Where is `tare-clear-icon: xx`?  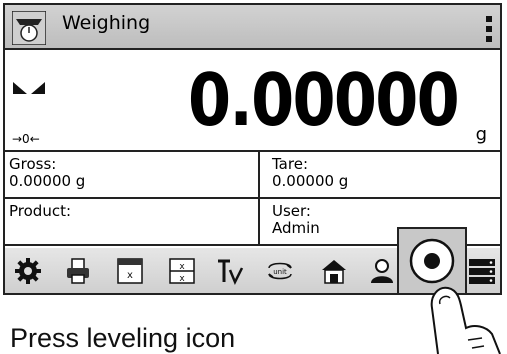
tare-clear-icon: xx is located at coordinates (182, 271).